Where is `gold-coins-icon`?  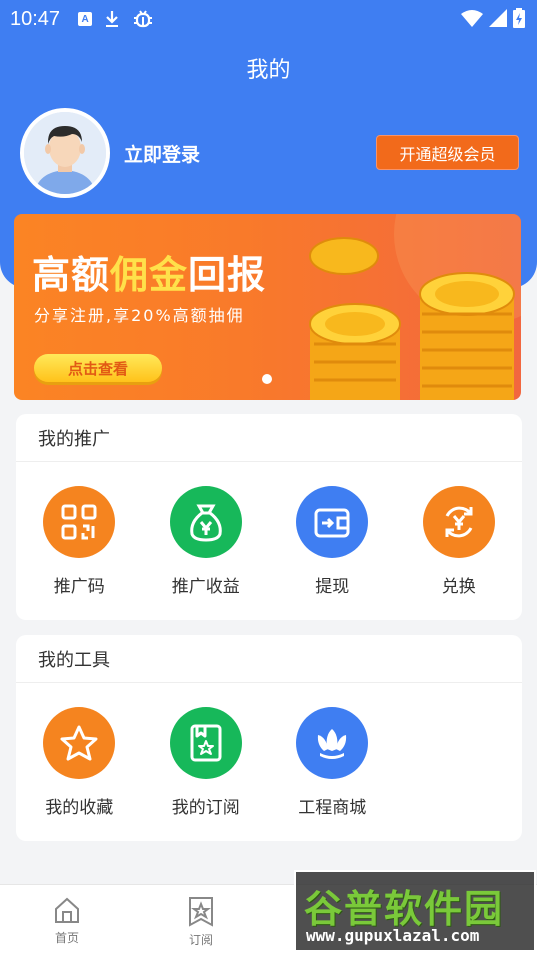
gold-coins-icon is located at coordinates (415, 307).